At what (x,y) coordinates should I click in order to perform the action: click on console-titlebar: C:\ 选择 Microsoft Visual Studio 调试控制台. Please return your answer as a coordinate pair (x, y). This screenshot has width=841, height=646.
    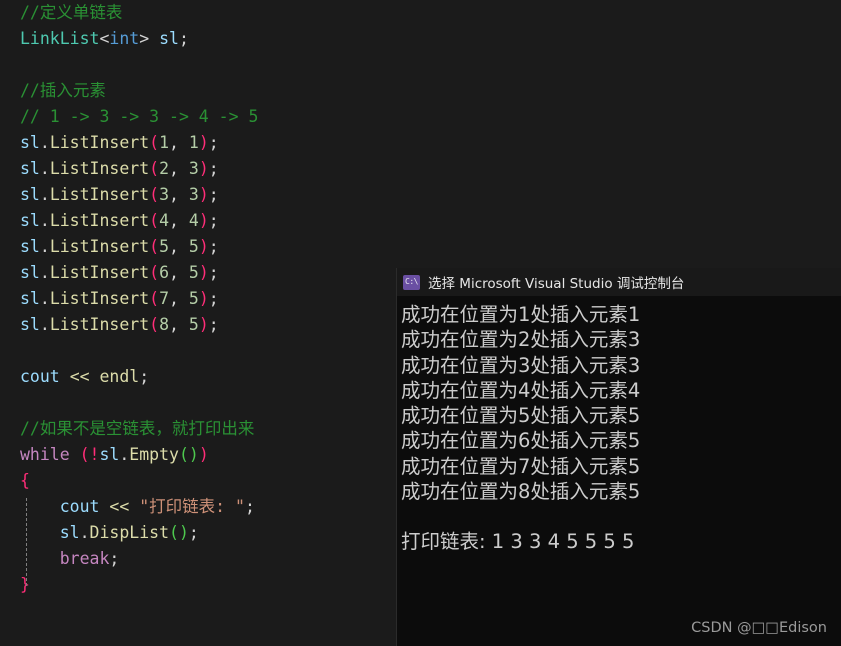
    Looking at the image, I should click on (619, 282).